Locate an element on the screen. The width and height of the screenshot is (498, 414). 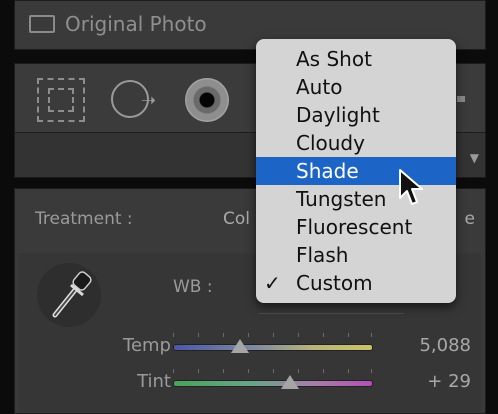
wb-menu-item-label: As Shot is located at coordinates (334, 59).